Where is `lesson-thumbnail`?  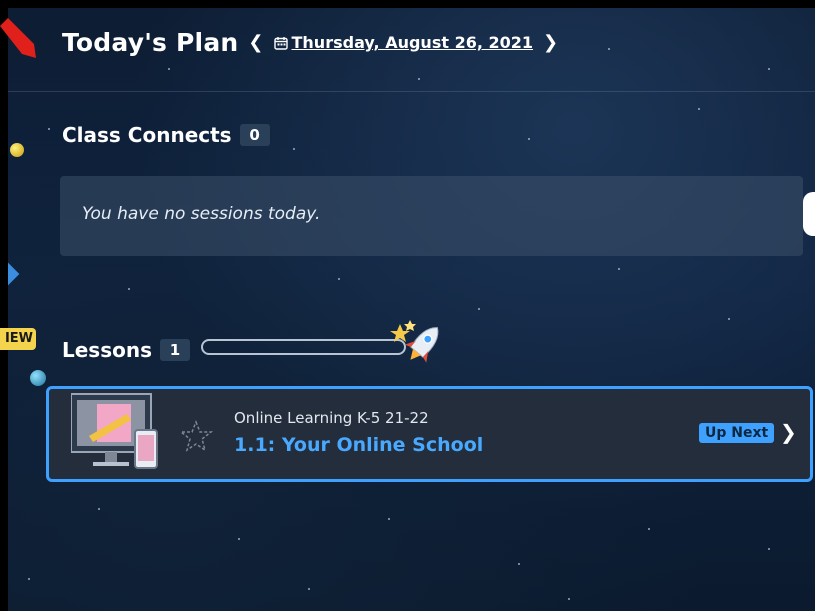 lesson-thumbnail is located at coordinates (114, 431).